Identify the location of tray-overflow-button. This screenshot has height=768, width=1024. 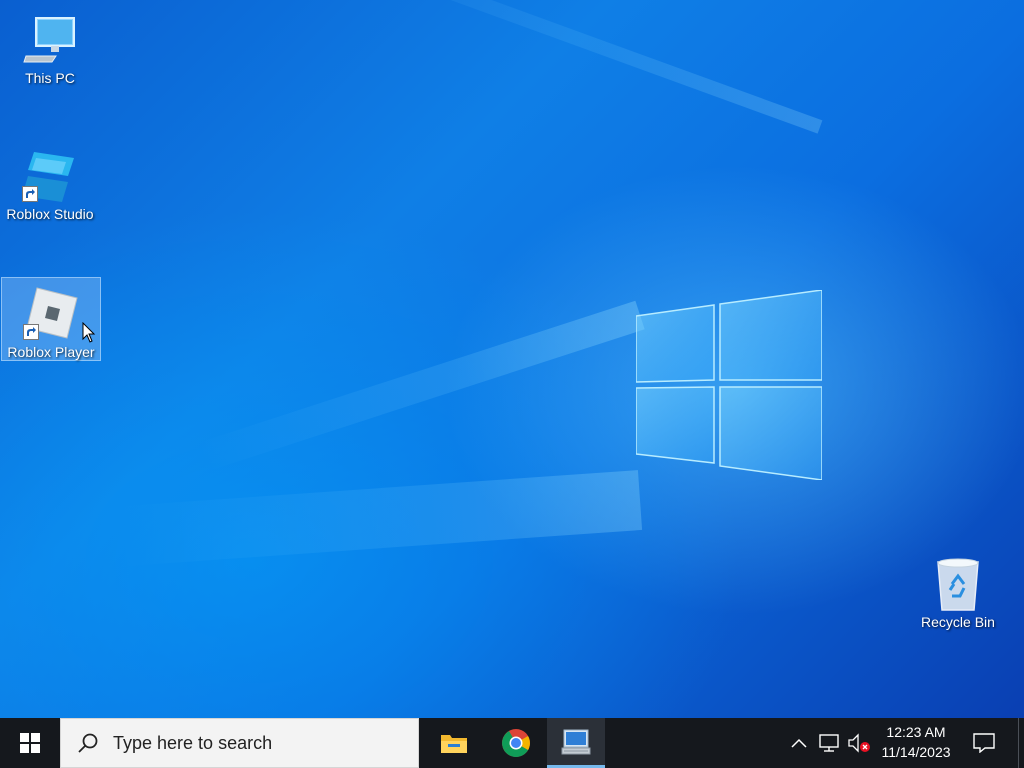
(799, 743).